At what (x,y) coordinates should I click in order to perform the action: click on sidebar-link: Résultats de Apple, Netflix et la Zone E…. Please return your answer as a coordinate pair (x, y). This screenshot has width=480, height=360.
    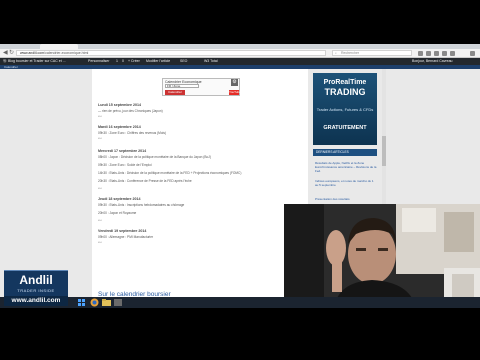
    Looking at the image, I should click on (346, 167).